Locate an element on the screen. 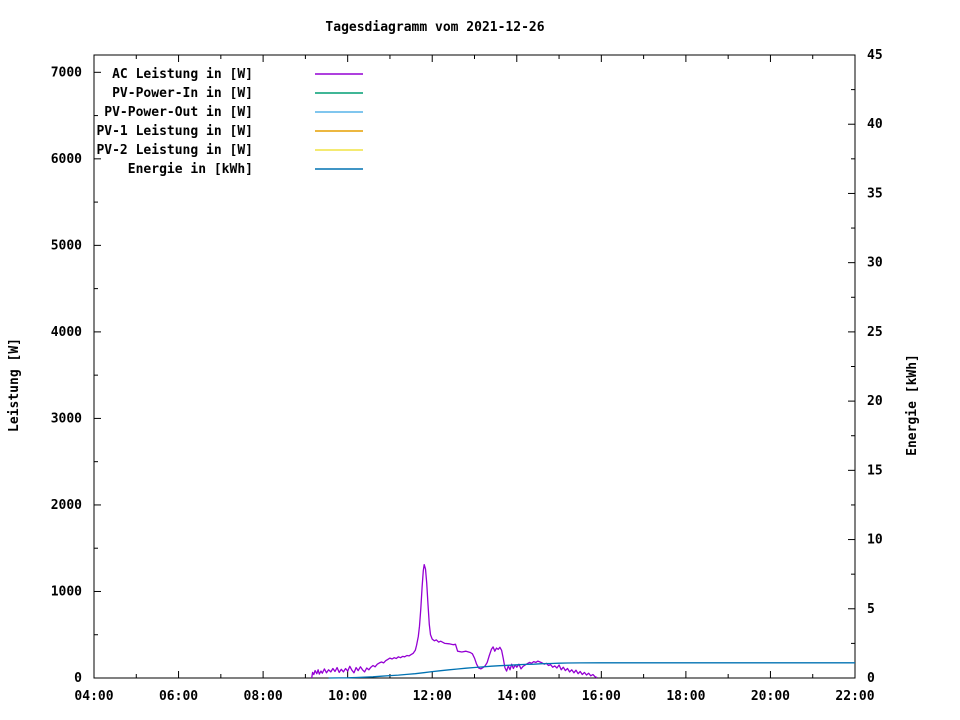  x-tick-label: 20:00 is located at coordinates (770, 696).